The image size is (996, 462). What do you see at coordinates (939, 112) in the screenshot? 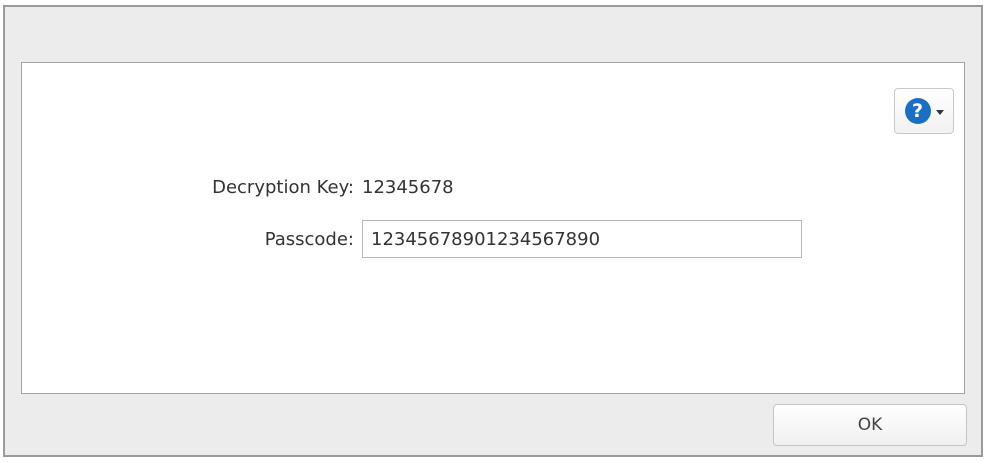
I see `caret-down-icon` at bounding box center [939, 112].